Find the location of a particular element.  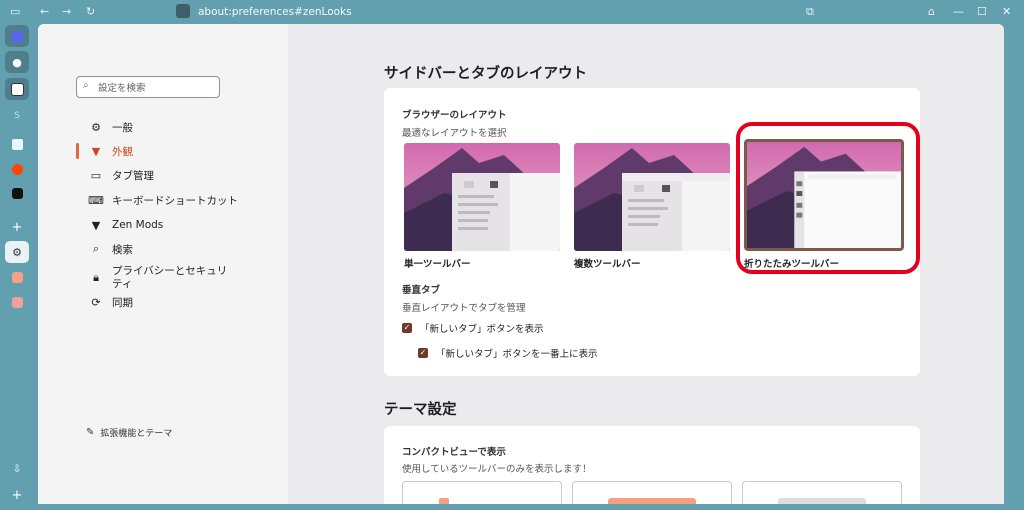

vertical-tabs-title: 垂直タブ is located at coordinates (421, 290).